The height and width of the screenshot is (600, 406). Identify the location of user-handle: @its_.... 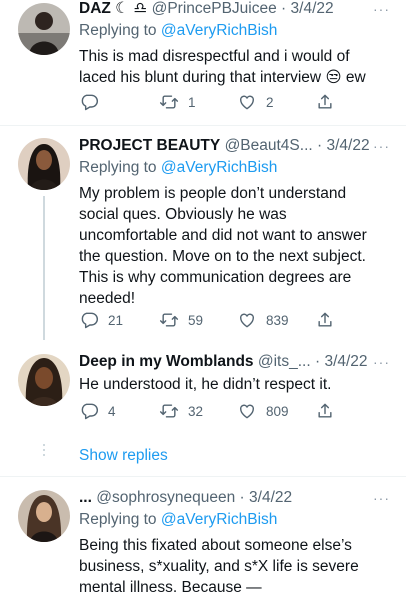
(284, 361).